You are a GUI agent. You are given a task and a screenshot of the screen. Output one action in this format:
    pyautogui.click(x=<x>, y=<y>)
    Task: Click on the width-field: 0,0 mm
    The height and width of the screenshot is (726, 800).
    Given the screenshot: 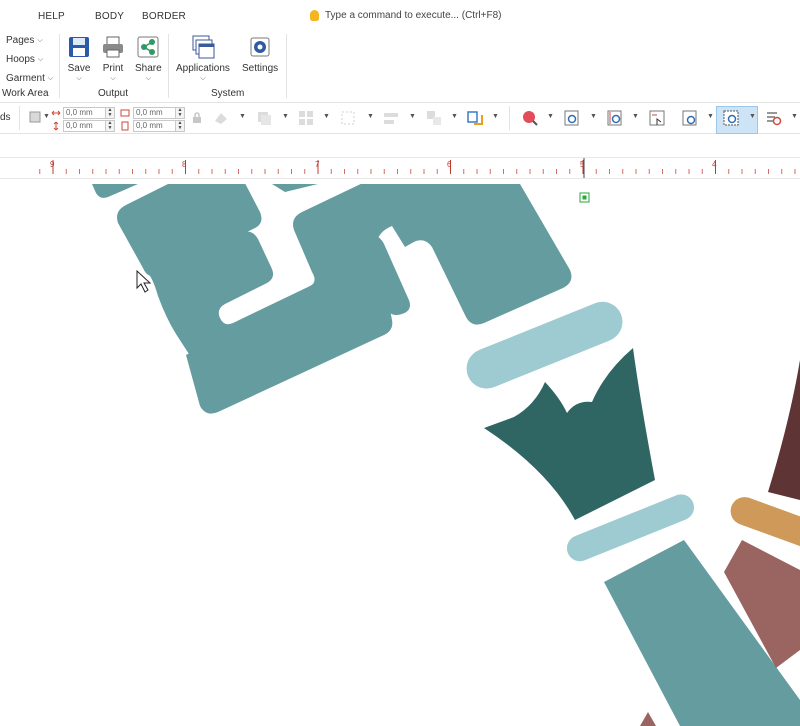 What is the action you would take?
    pyautogui.click(x=85, y=113)
    